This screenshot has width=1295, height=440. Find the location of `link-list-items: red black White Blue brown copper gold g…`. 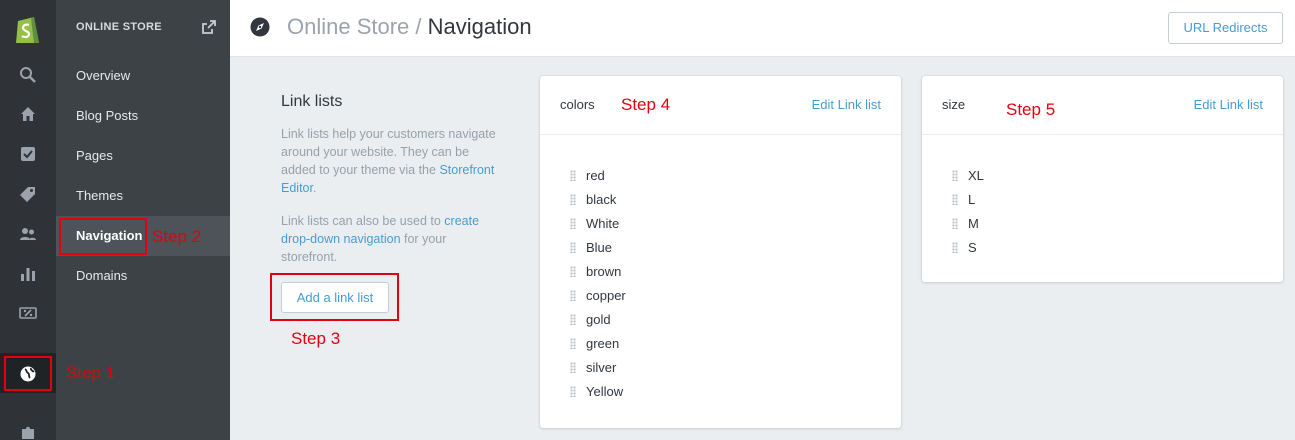

link-list-items: red black White Blue brown copper gold g… is located at coordinates (598, 283).